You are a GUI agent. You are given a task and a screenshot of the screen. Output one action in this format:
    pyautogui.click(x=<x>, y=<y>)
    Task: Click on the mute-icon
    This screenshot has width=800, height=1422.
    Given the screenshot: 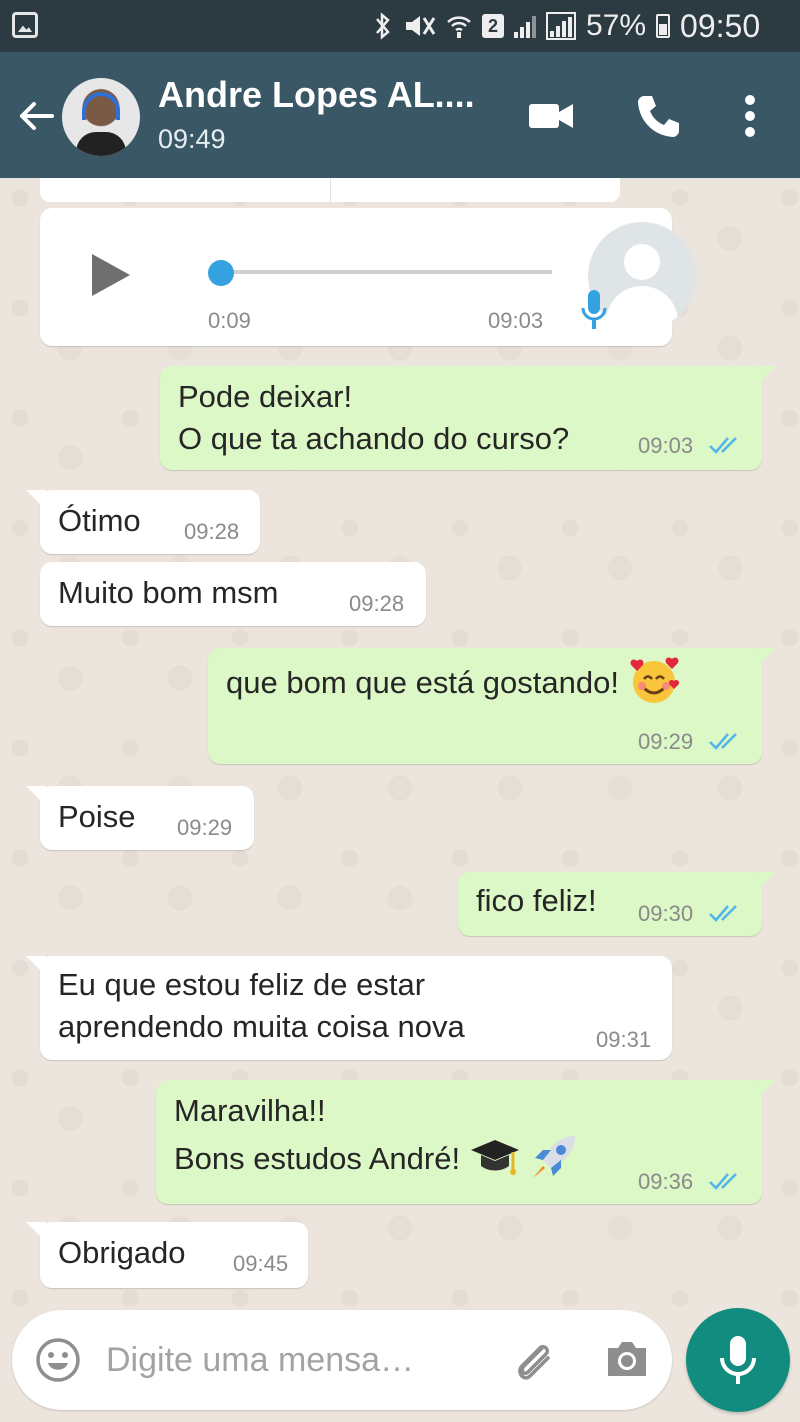 What is the action you would take?
    pyautogui.click(x=421, y=26)
    